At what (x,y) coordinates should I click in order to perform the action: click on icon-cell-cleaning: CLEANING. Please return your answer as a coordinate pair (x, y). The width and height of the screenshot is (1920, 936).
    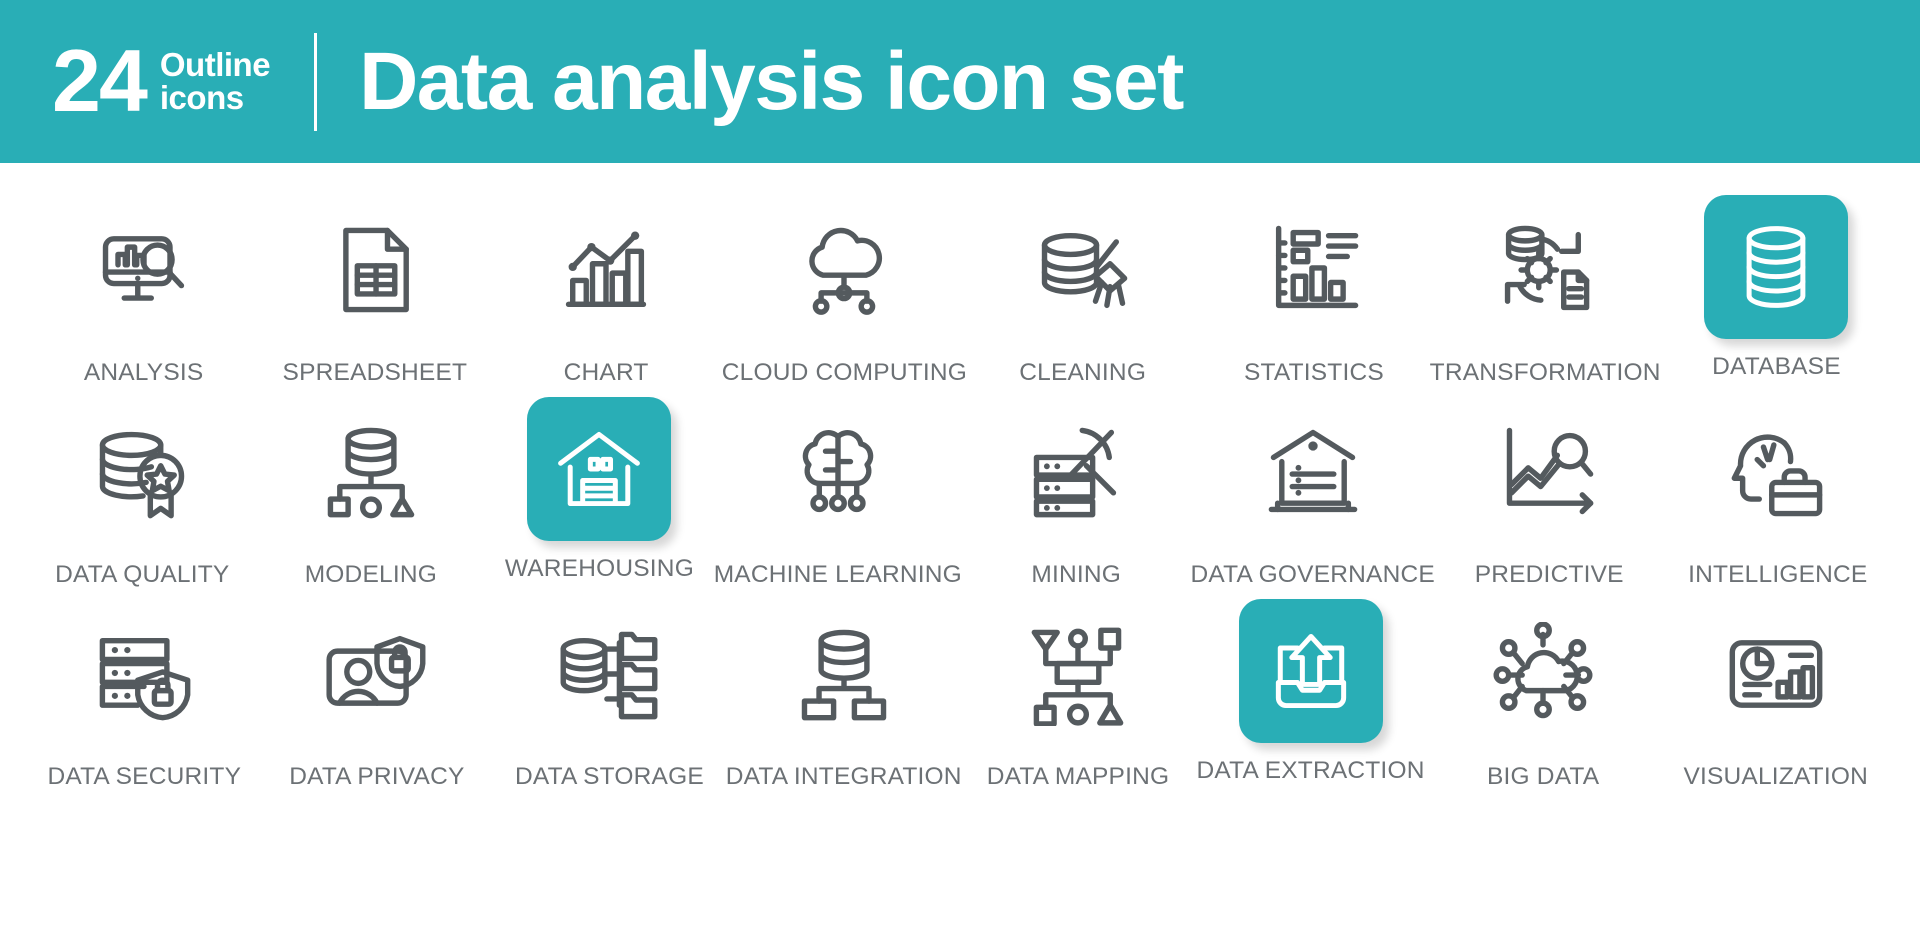
    Looking at the image, I should click on (1082, 286).